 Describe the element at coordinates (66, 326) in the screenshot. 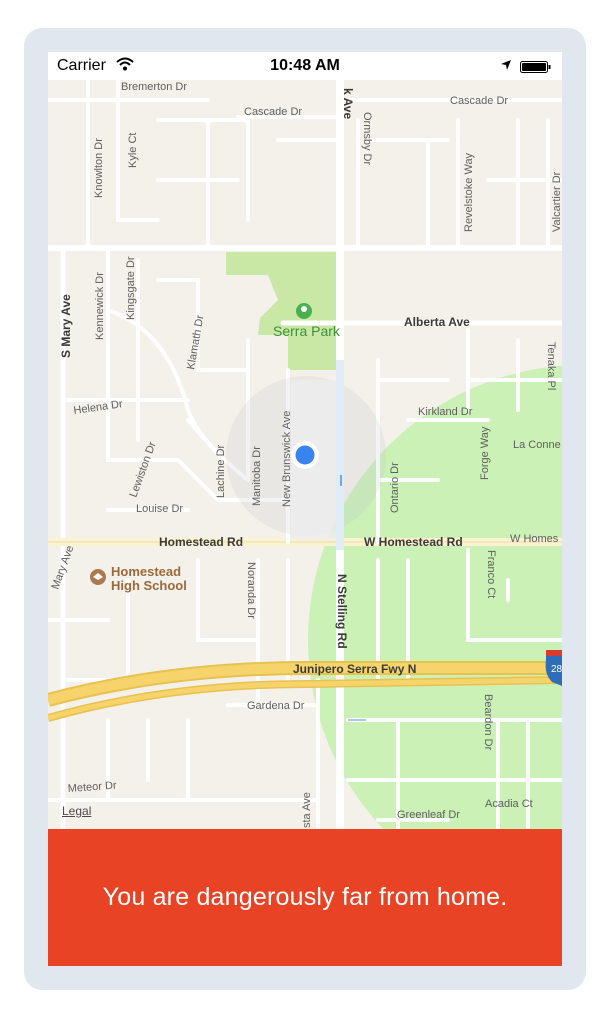

I see `street-label: S Mary Ave` at that location.